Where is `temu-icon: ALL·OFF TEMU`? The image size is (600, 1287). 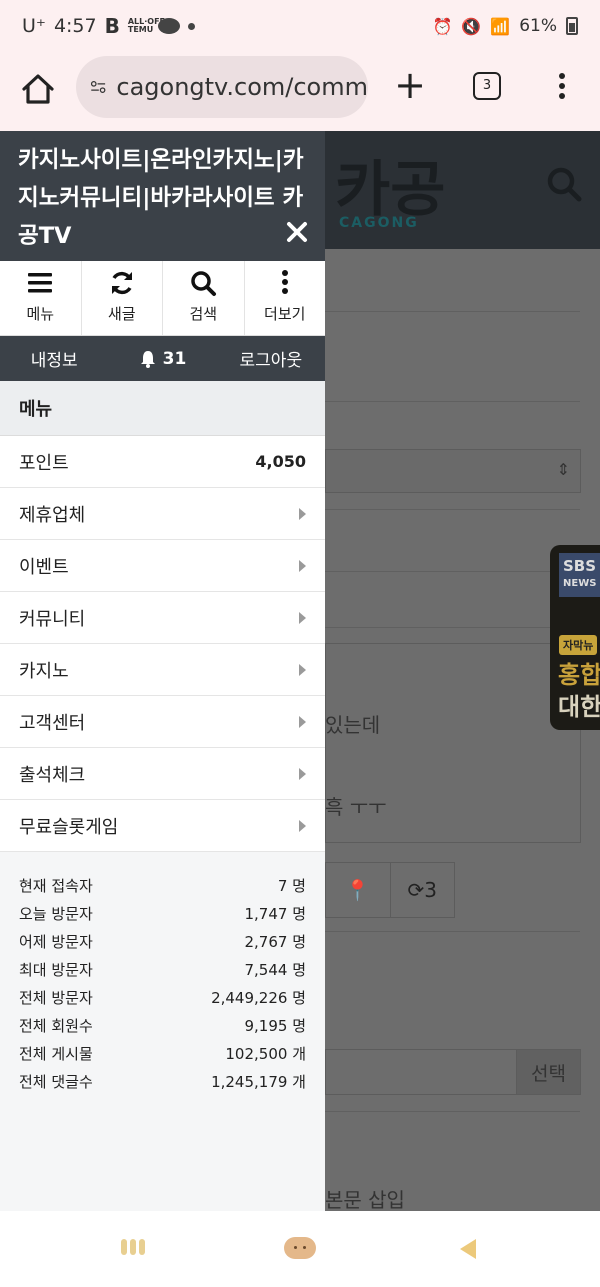
temu-icon: ALL·OFF TEMU is located at coordinates (146, 25).